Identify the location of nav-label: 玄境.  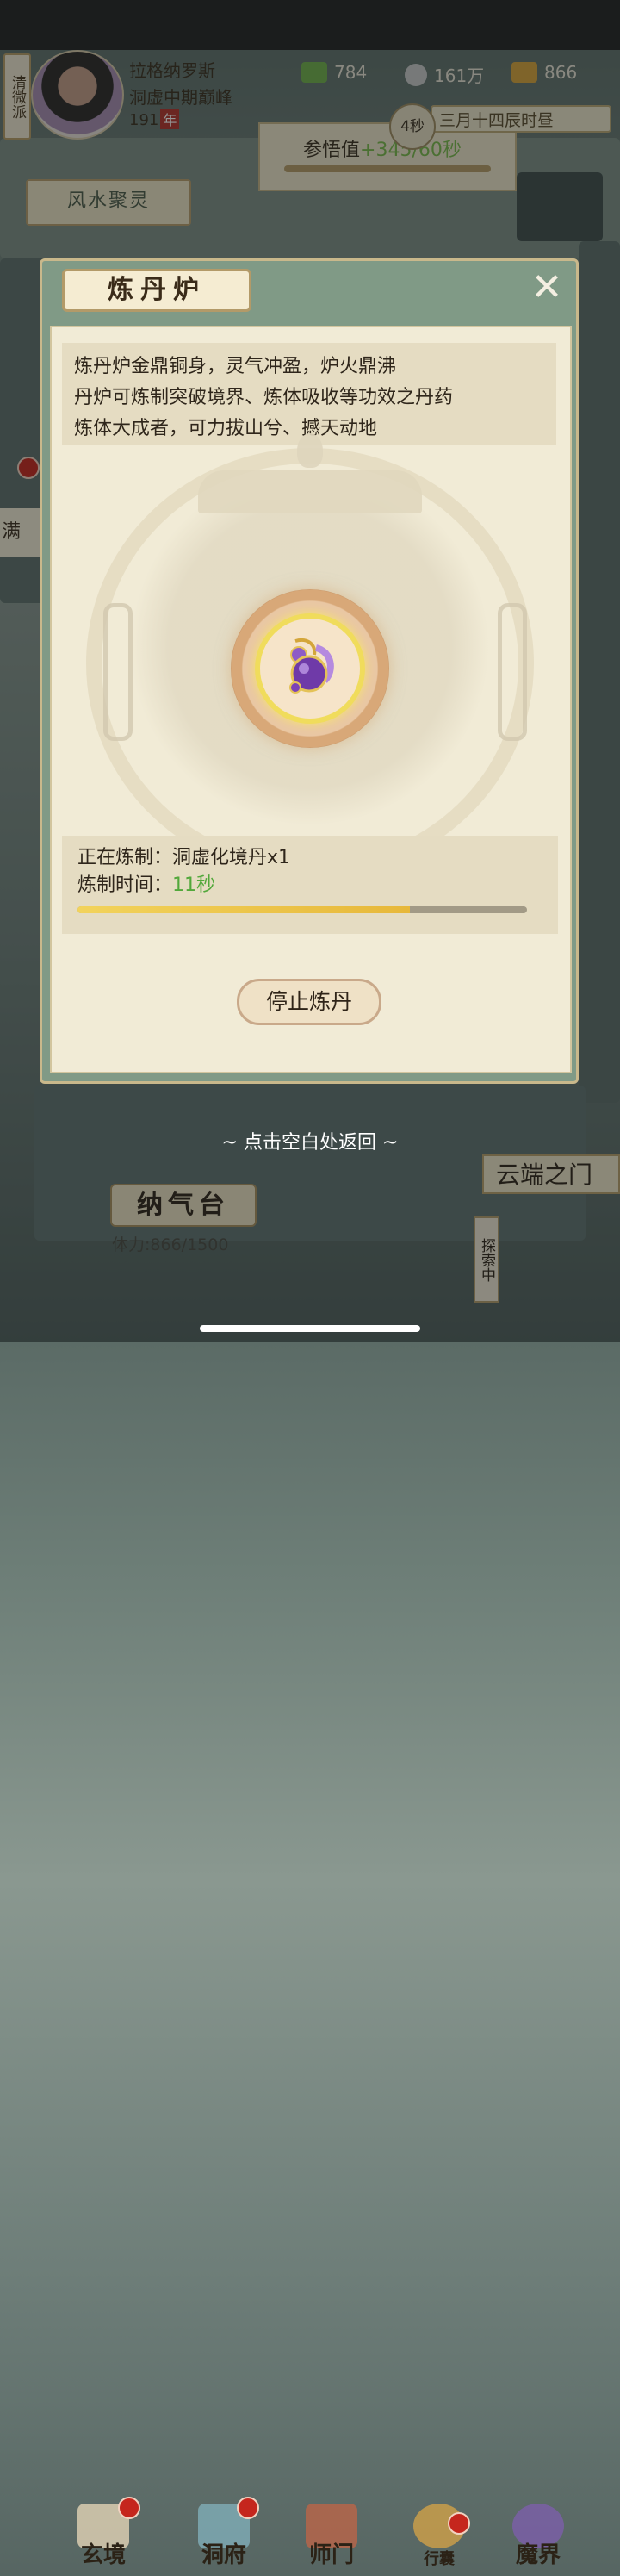
(103, 2555).